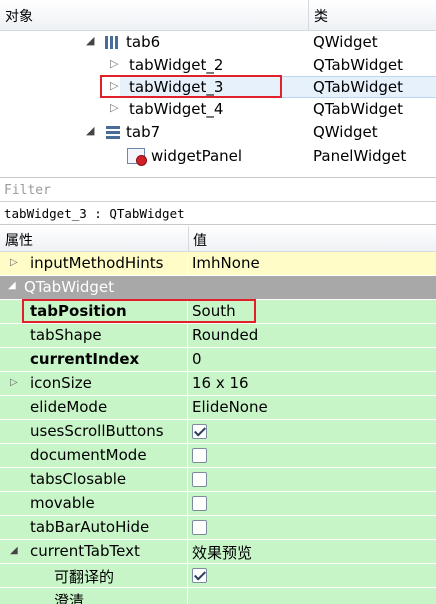 This screenshot has width=436, height=604. I want to click on property-name: elideMode, so click(69, 407).